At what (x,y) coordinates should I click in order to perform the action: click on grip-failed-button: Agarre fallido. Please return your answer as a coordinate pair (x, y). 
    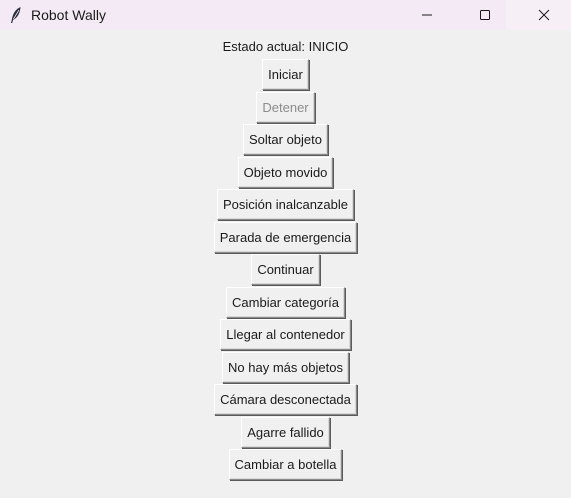
    Looking at the image, I should click on (285, 432).